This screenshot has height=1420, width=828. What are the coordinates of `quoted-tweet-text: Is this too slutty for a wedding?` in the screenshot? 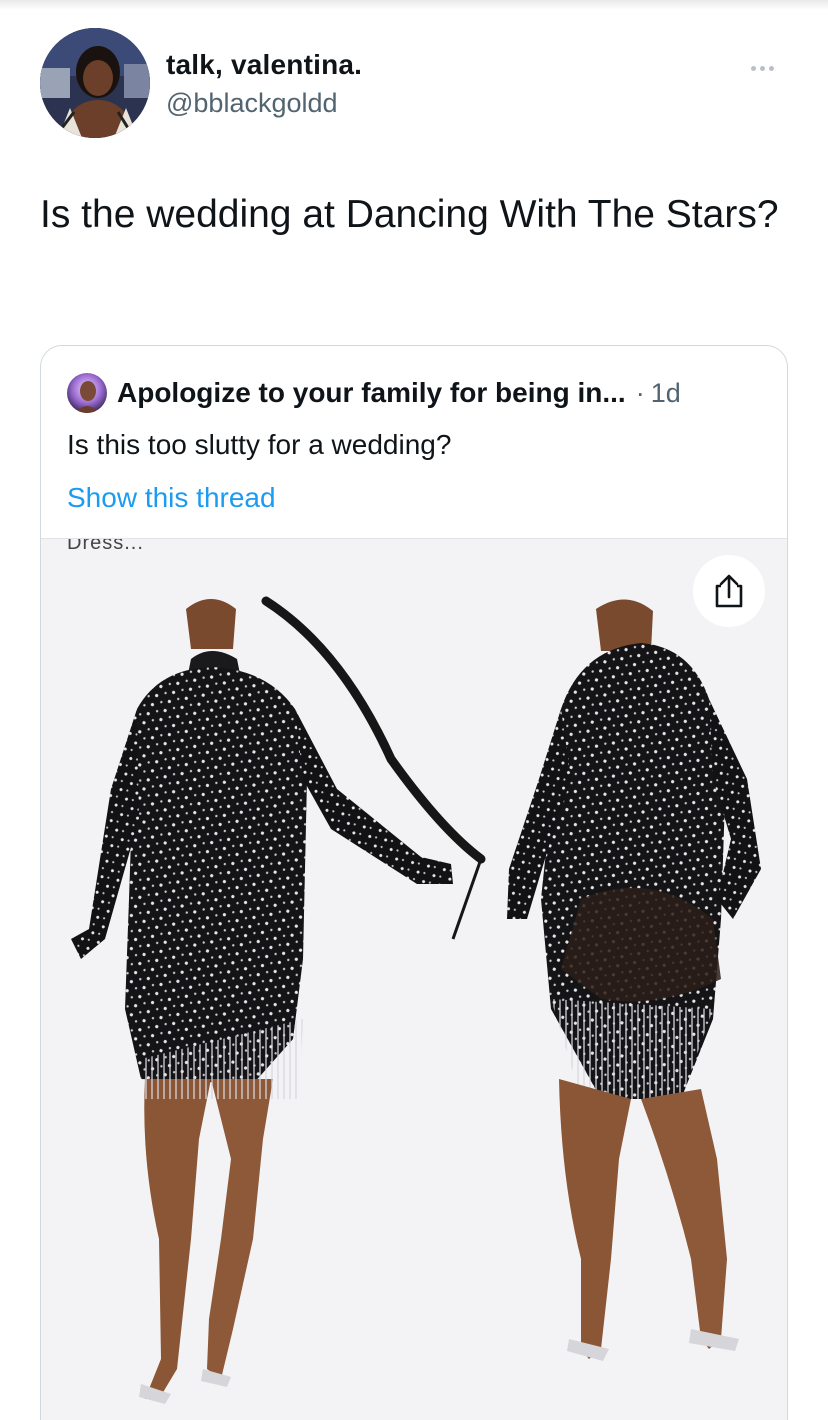 It's located at (259, 444).